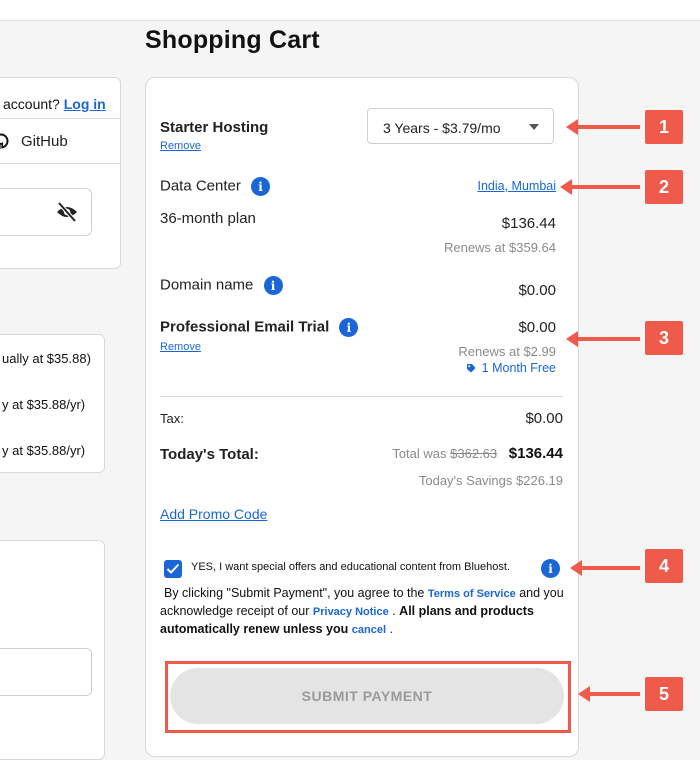  What do you see at coordinates (54, 104) in the screenshot?
I see `account-prompt: account? Log in` at bounding box center [54, 104].